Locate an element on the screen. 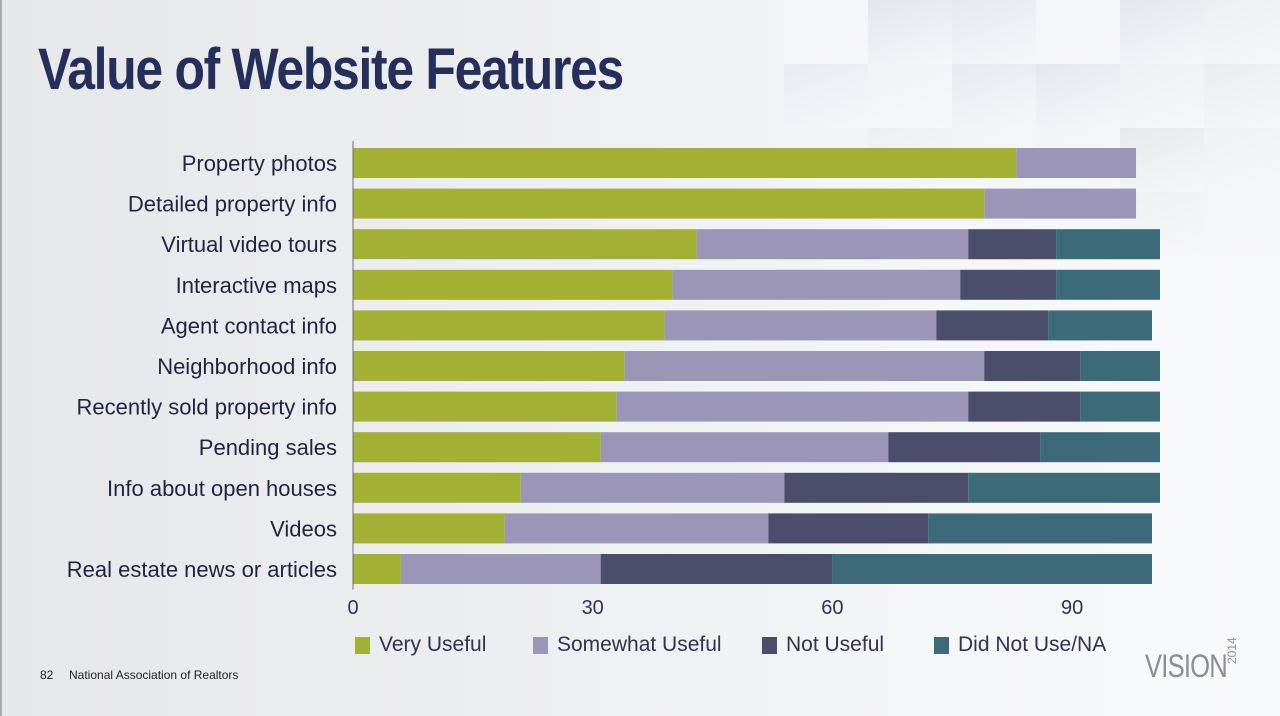 Image resolution: width=1280 pixels, height=716 pixels. footer-organization: National Association of Realtors is located at coordinates (154, 675).